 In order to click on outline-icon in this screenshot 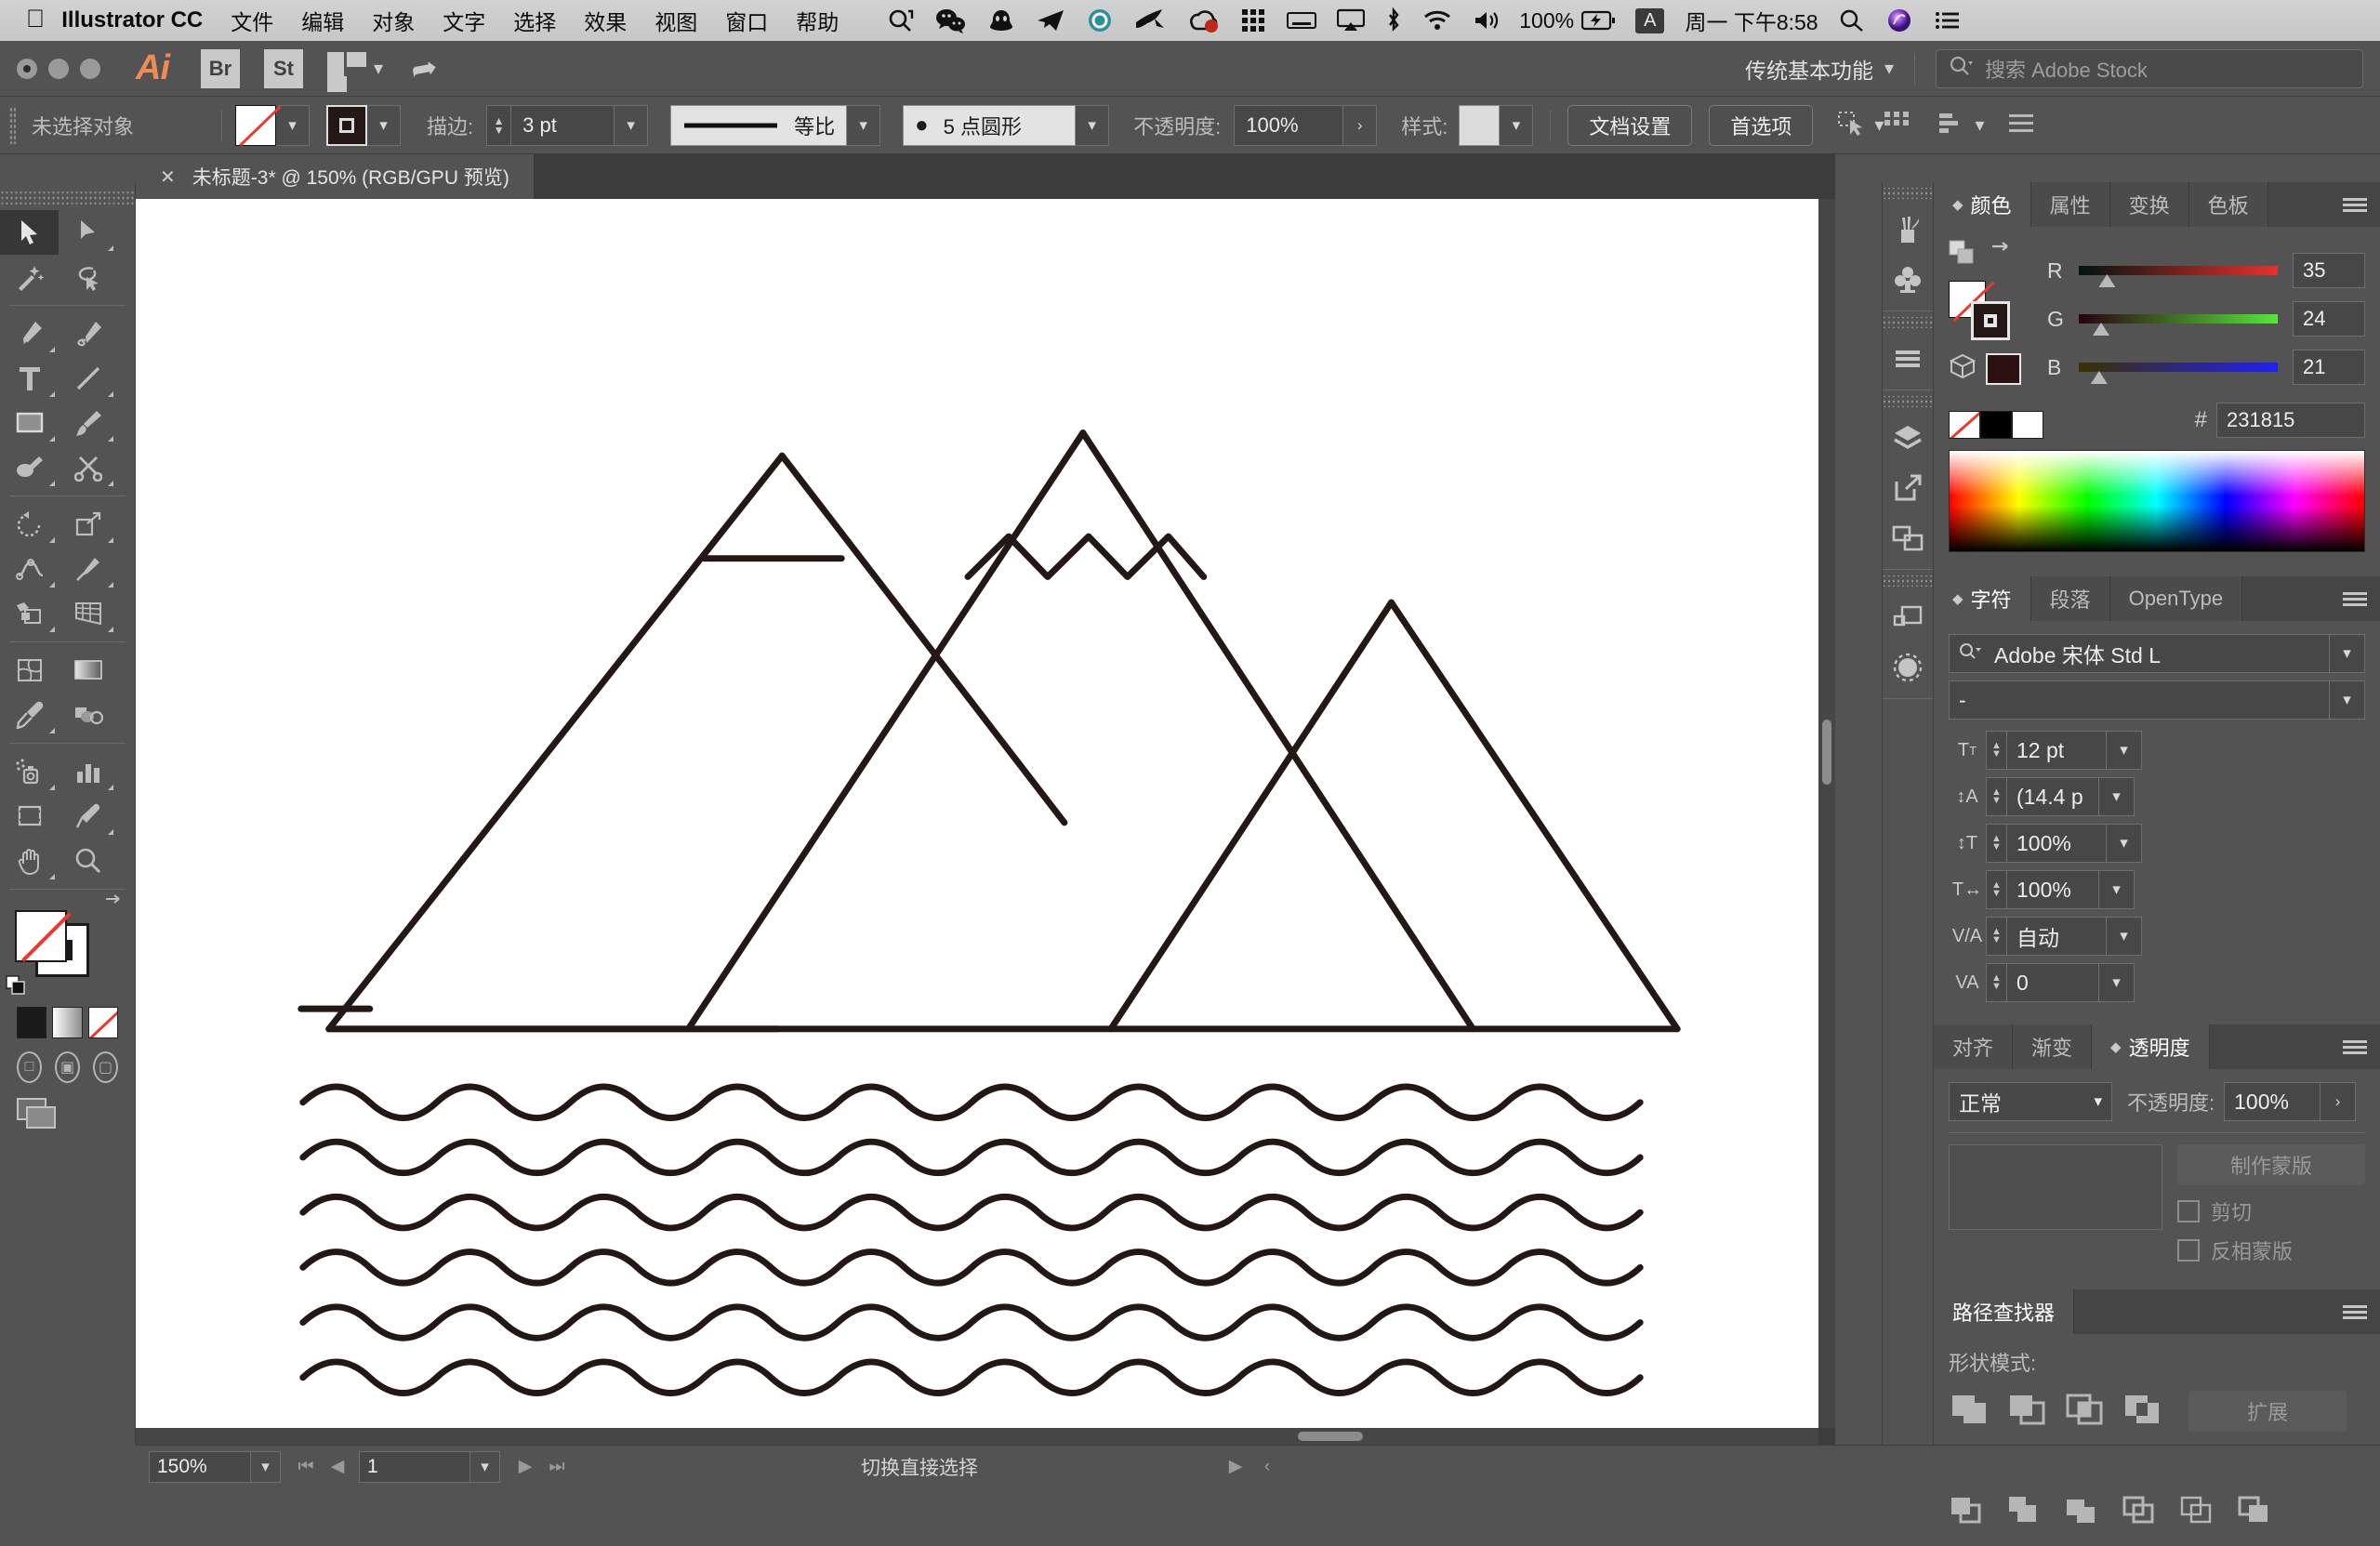, I will do `click(2197, 1513)`.